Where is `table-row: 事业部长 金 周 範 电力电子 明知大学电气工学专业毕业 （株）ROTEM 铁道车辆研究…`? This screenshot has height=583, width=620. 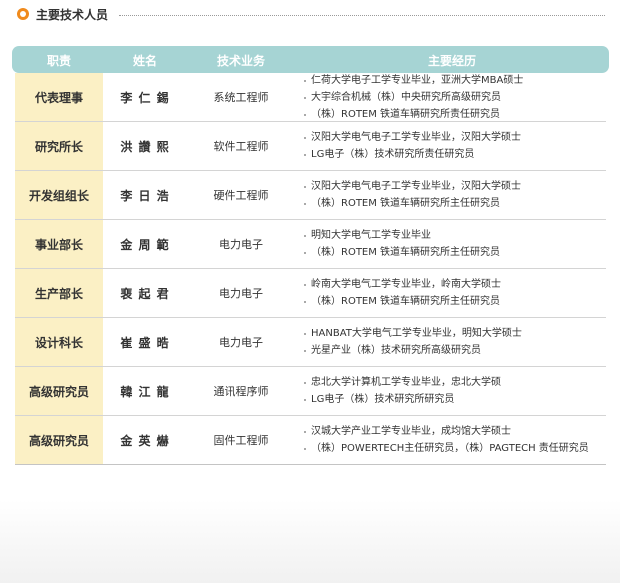
table-row: 事业部长 金 周 範 电力电子 明知大学电气工学专业毕业 （株）ROTEM 铁道车辆研究… is located at coordinates (310, 244).